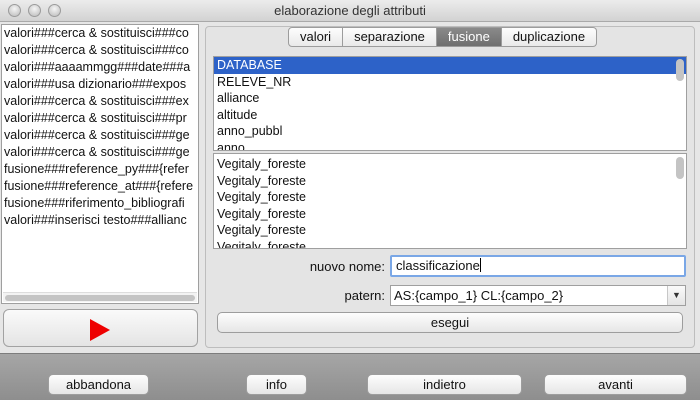  Describe the element at coordinates (100, 84) in the screenshot. I see `history-list-item: valori###usa dizionario###expos` at that location.